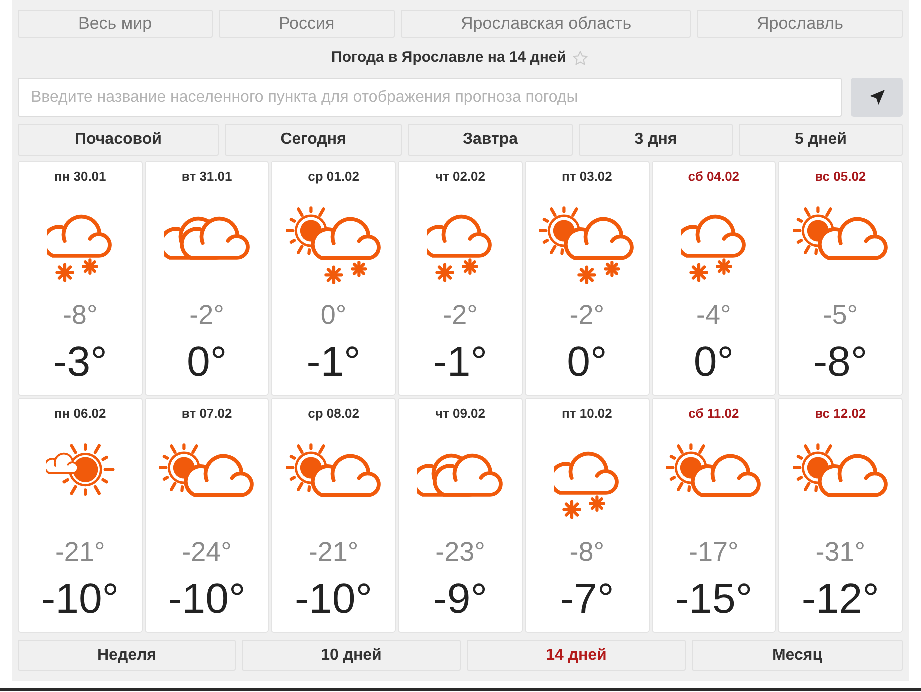 The image size is (921, 692). Describe the element at coordinates (127, 655) in the screenshot. I see `range-tab: Неделя` at that location.